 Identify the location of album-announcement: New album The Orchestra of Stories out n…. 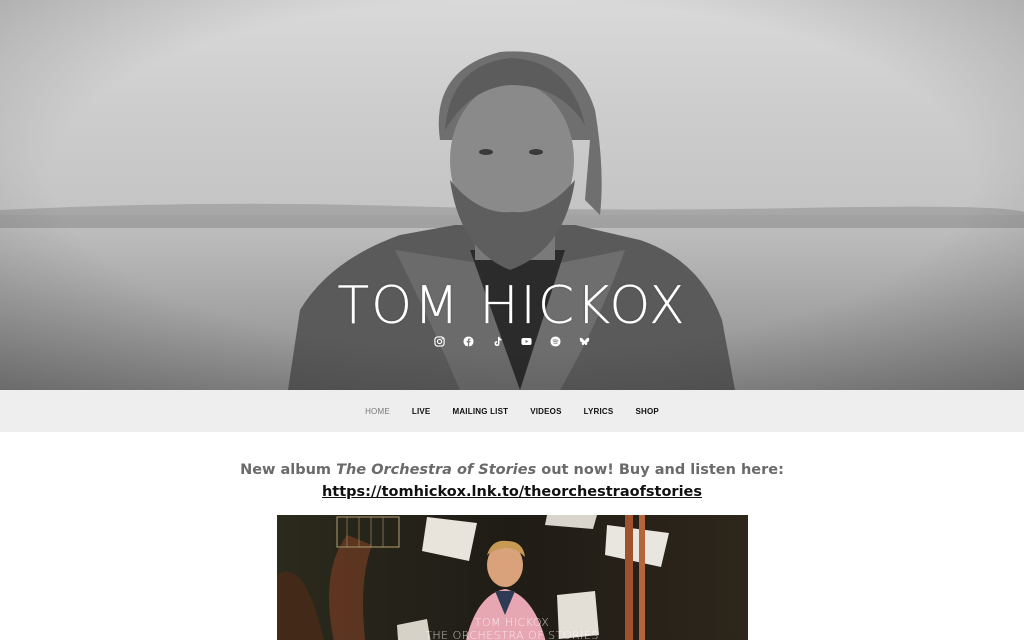
(512, 470).